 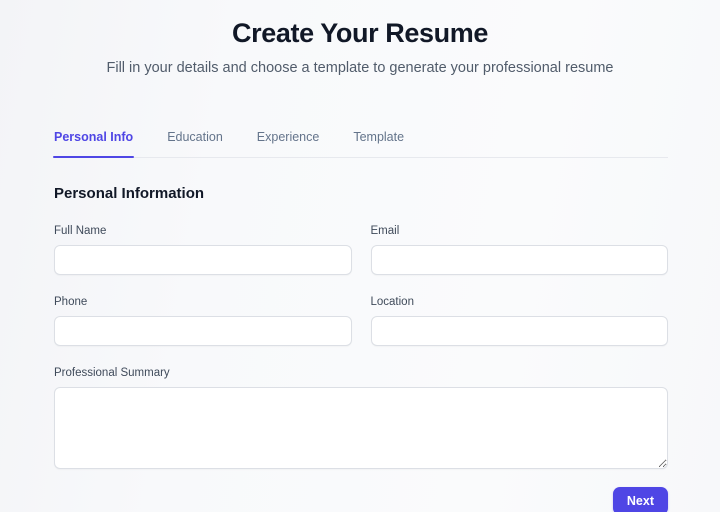 What do you see at coordinates (288, 143) in the screenshot?
I see `tab-experience: Experience` at bounding box center [288, 143].